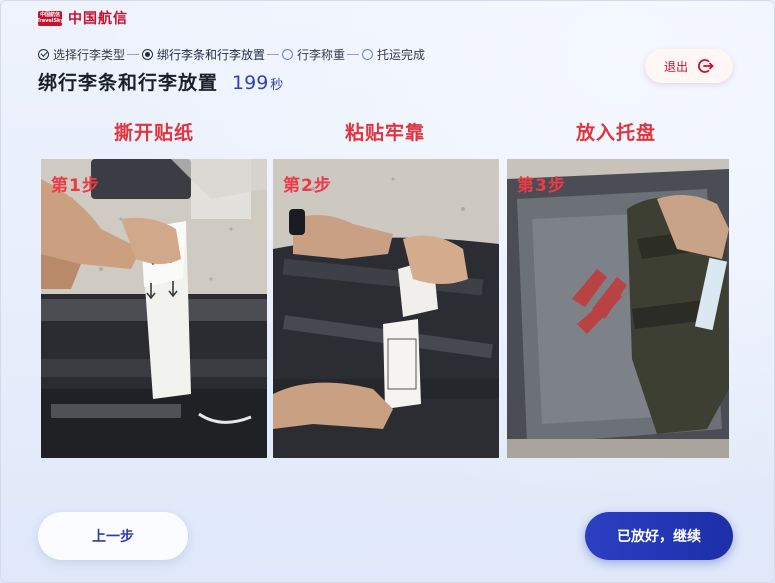 This screenshot has width=775, height=583. Describe the element at coordinates (384, 133) in the screenshot. I see `instruction-title-2: 粘贴牢靠` at that location.